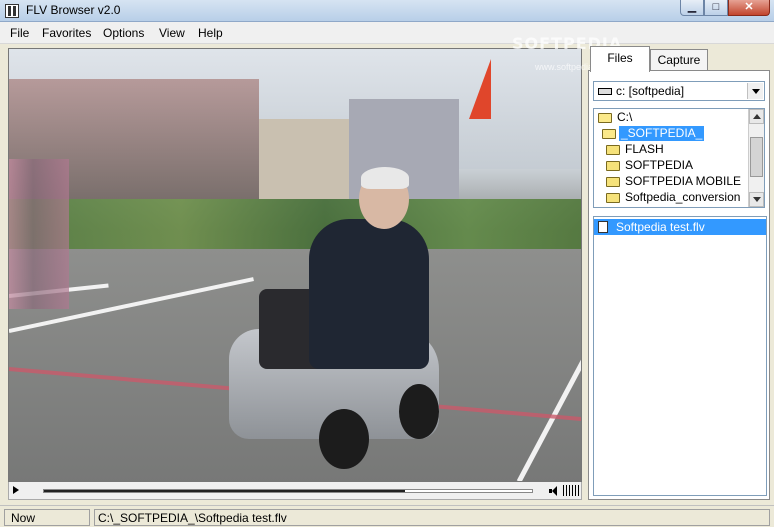  Describe the element at coordinates (225, 491) in the screenshot. I see `seek-progress` at that location.